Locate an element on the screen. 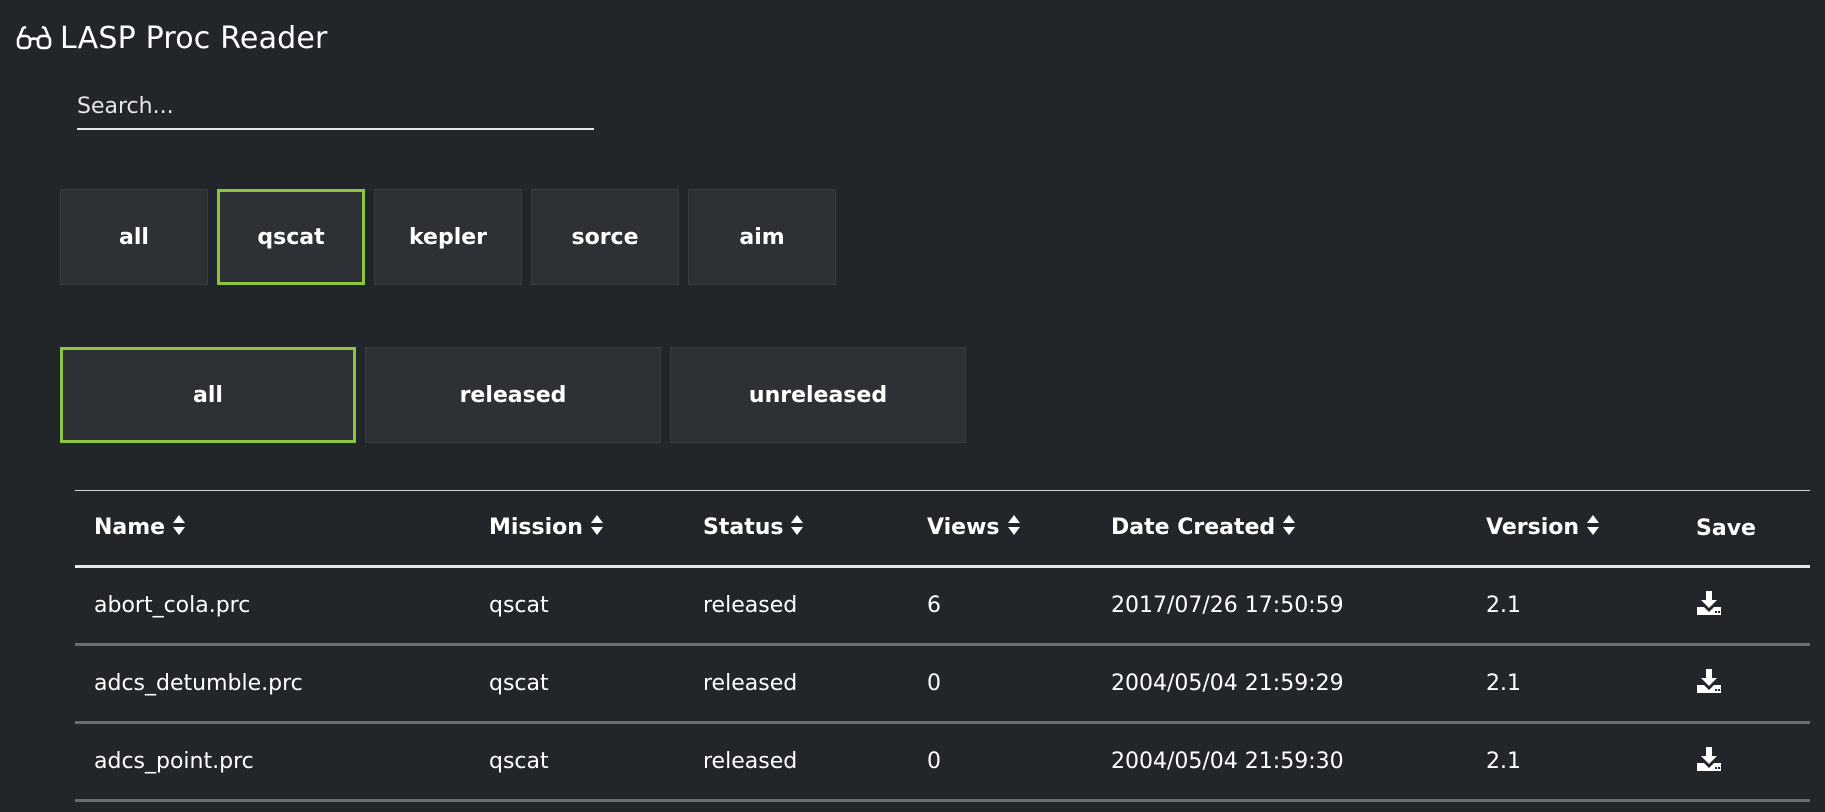 The image size is (1825, 812). cell-date-created: 2017/07/26 17:50:59 is located at coordinates (1279, 606).